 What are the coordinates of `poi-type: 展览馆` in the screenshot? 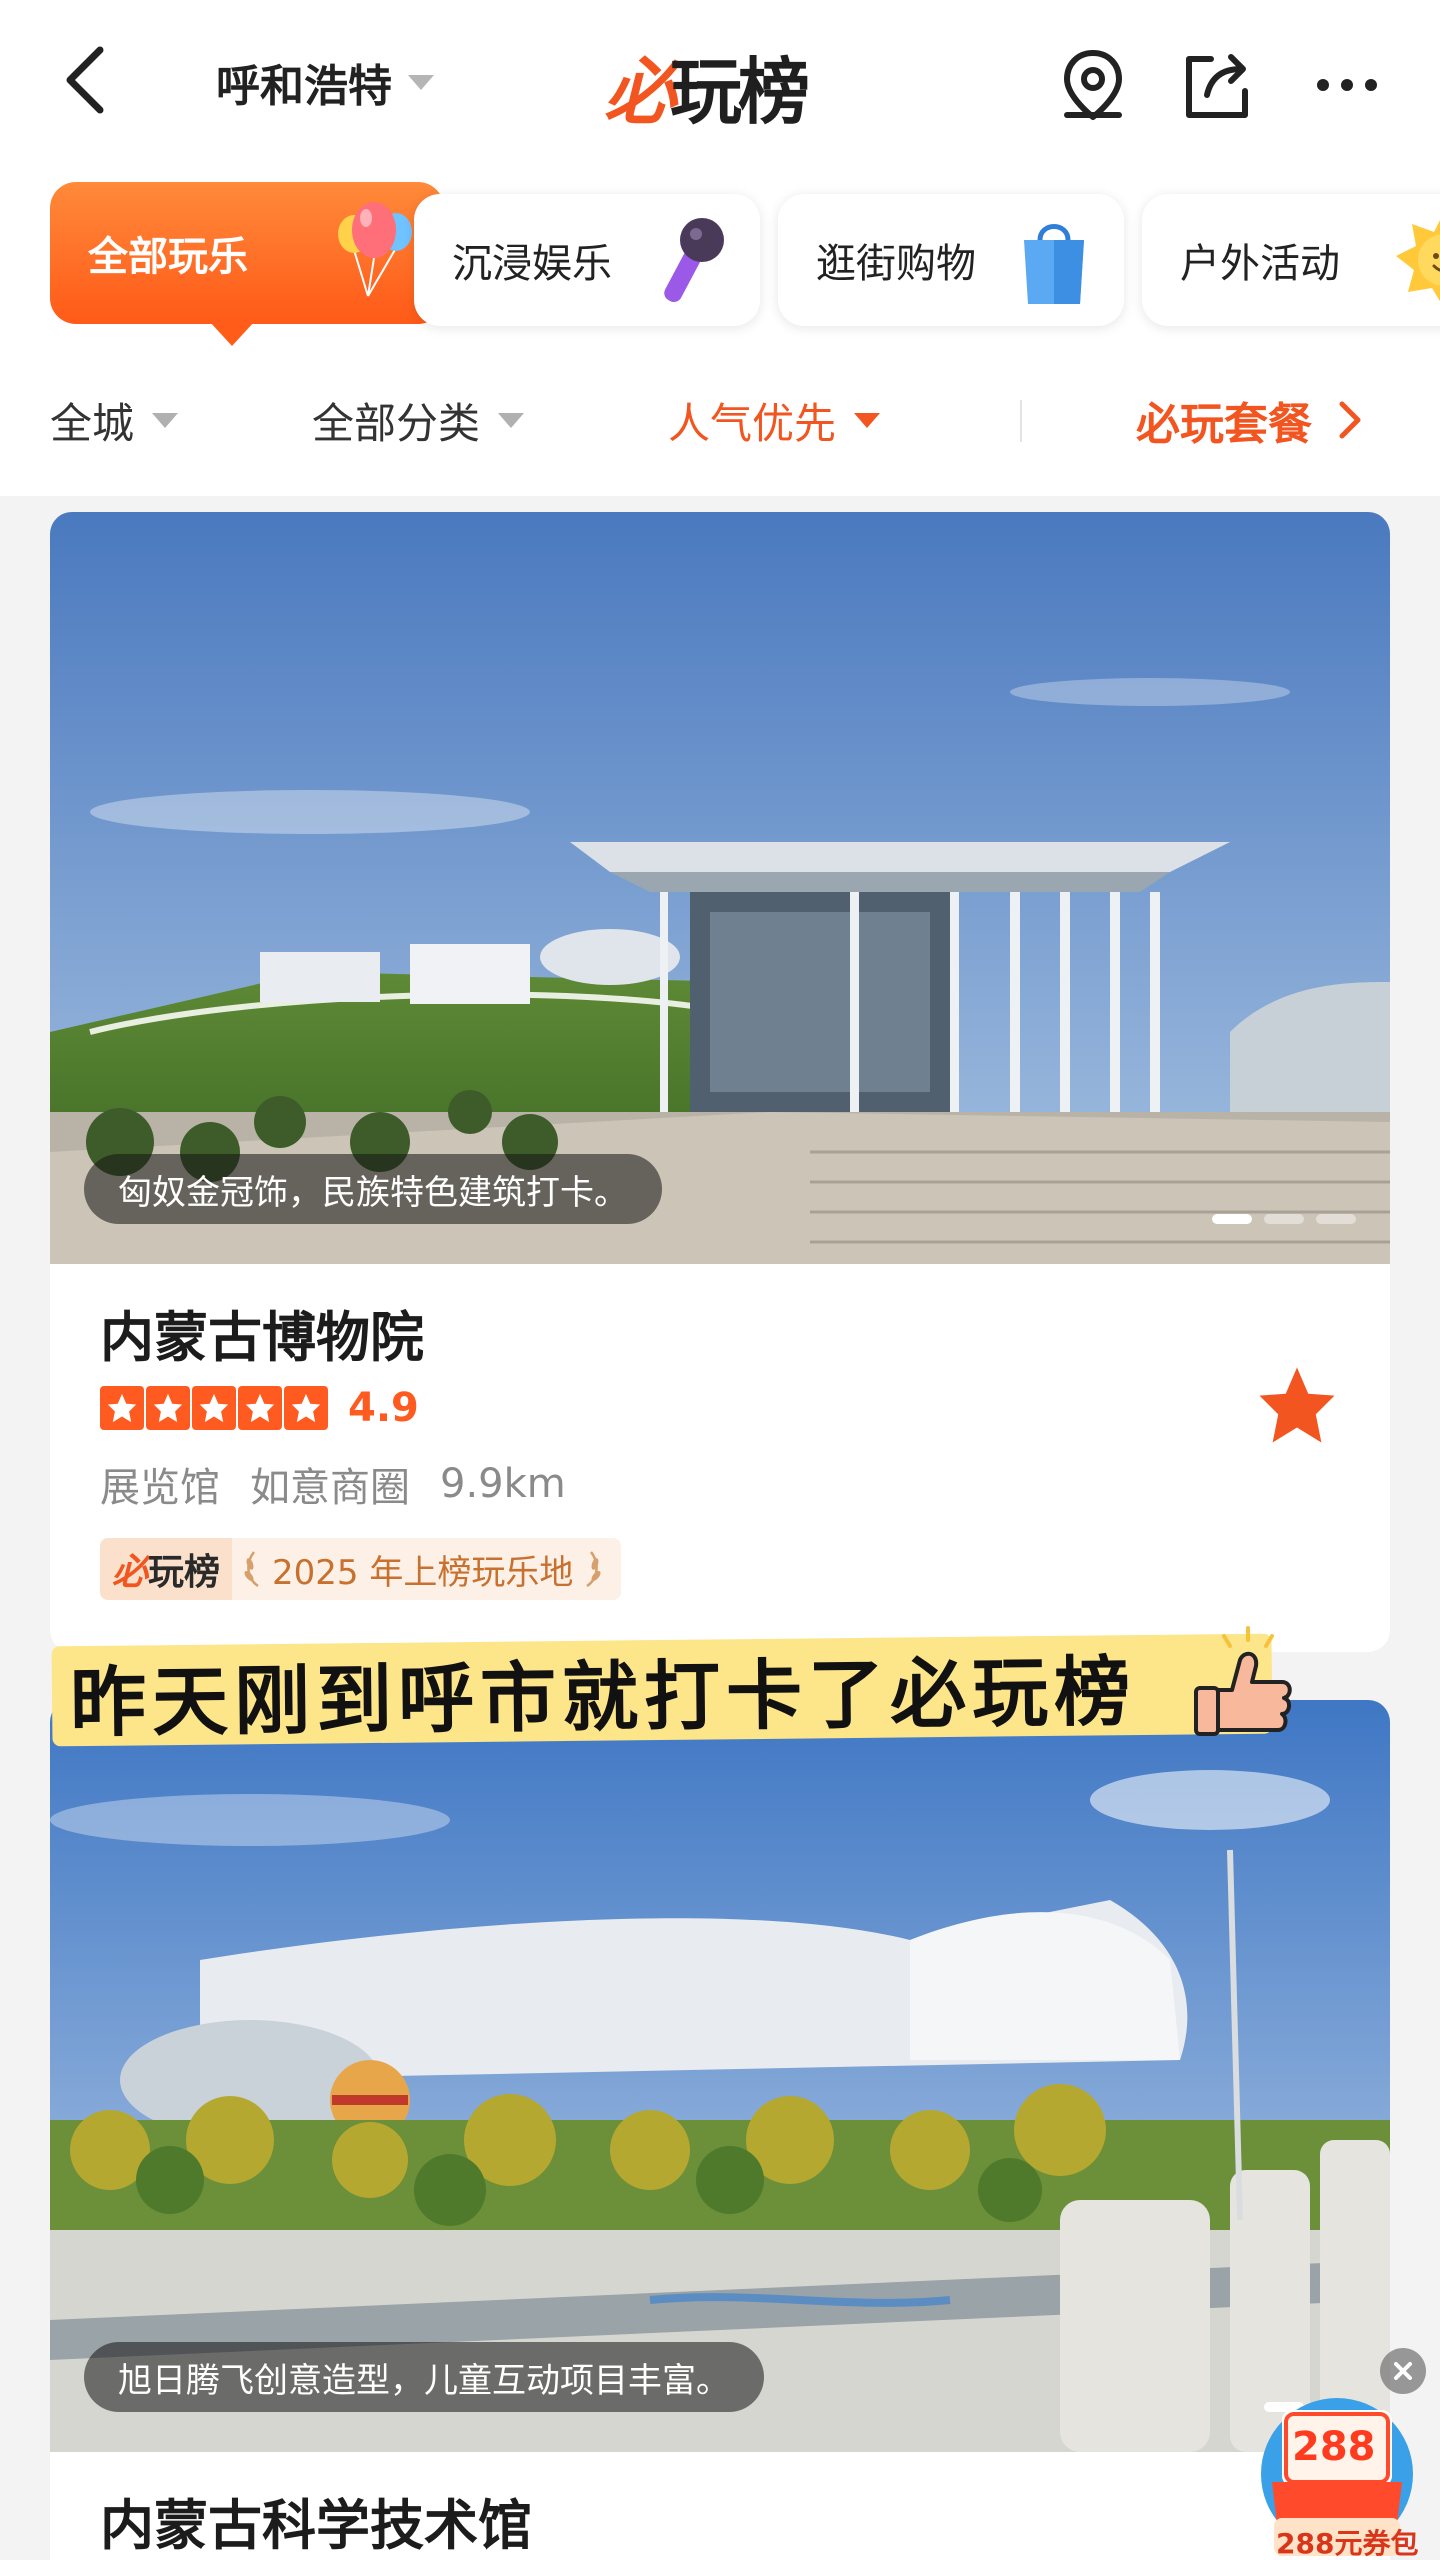 It's located at (160, 1488).